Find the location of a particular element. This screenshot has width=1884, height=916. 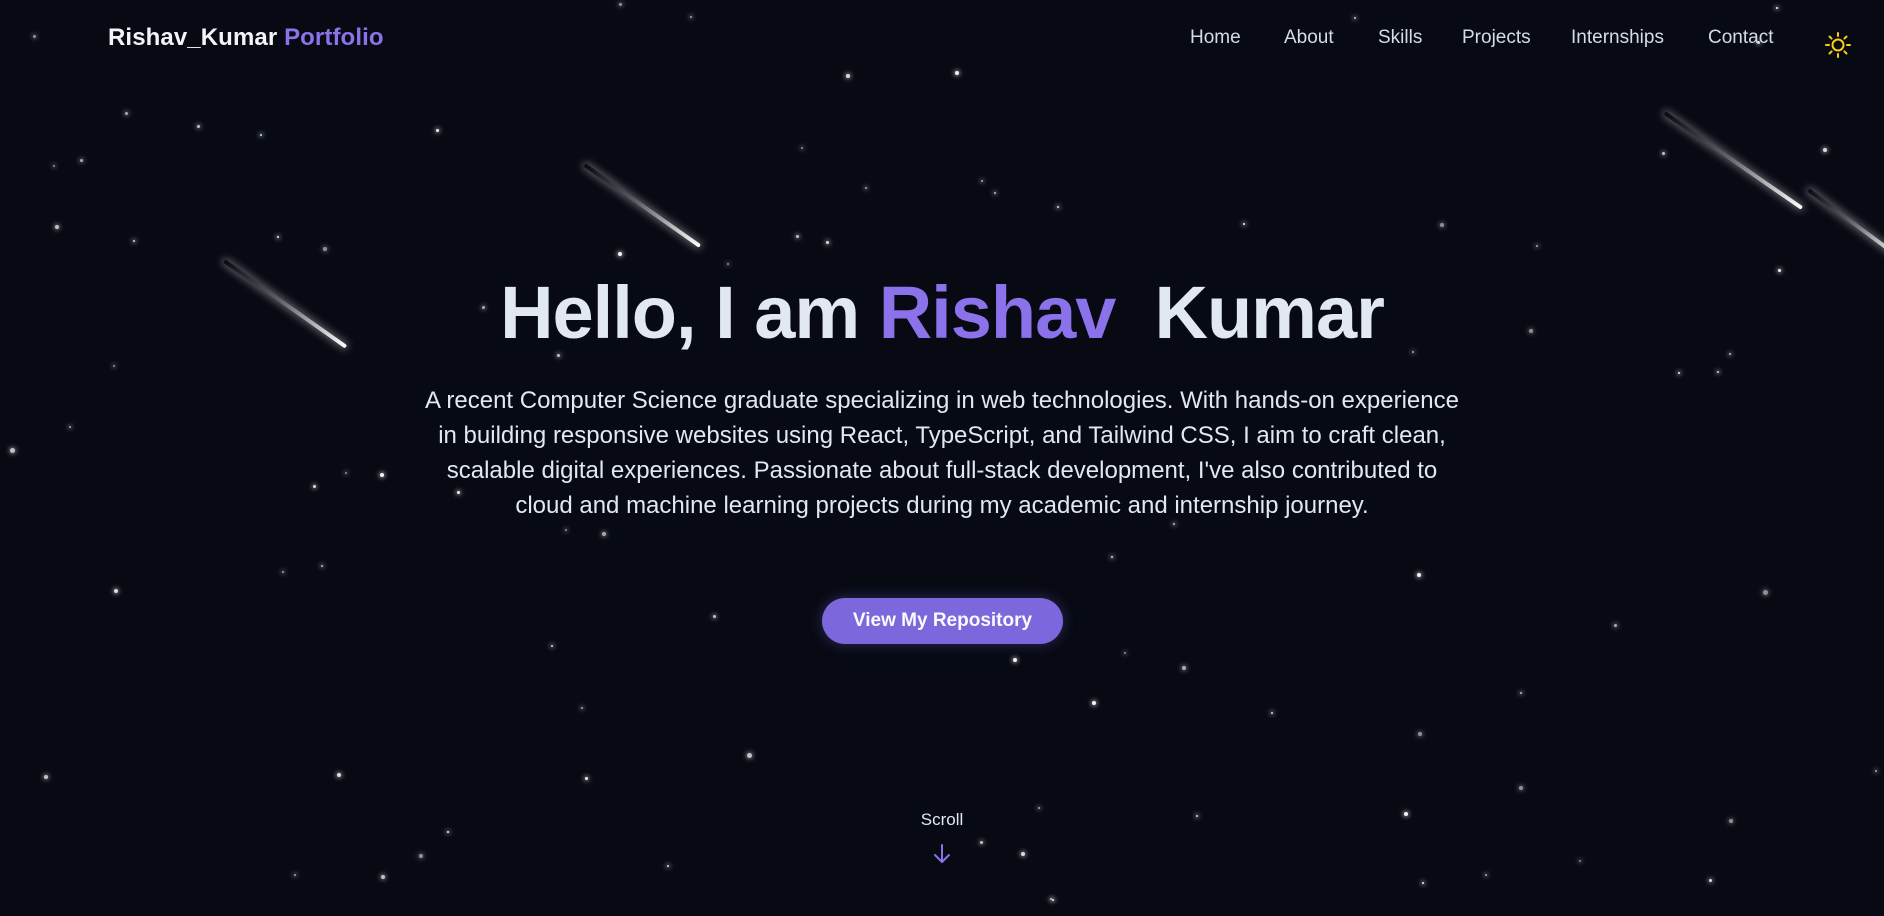

sun-icon is located at coordinates (1838, 45).